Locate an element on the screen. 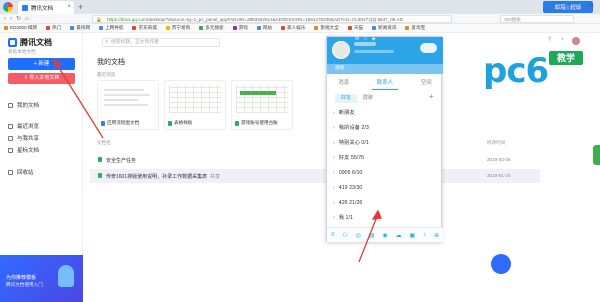 The height and width of the screenshot is (302, 600). arrow-to-new-button is located at coordinates (79, 100).